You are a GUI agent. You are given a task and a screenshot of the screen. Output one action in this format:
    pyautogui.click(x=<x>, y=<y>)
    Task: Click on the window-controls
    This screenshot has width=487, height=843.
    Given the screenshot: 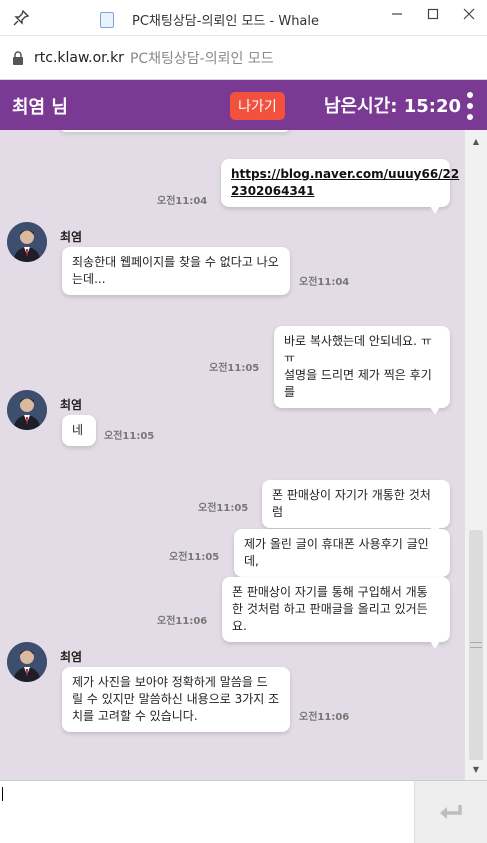 What is the action you would take?
    pyautogui.click(x=433, y=18)
    